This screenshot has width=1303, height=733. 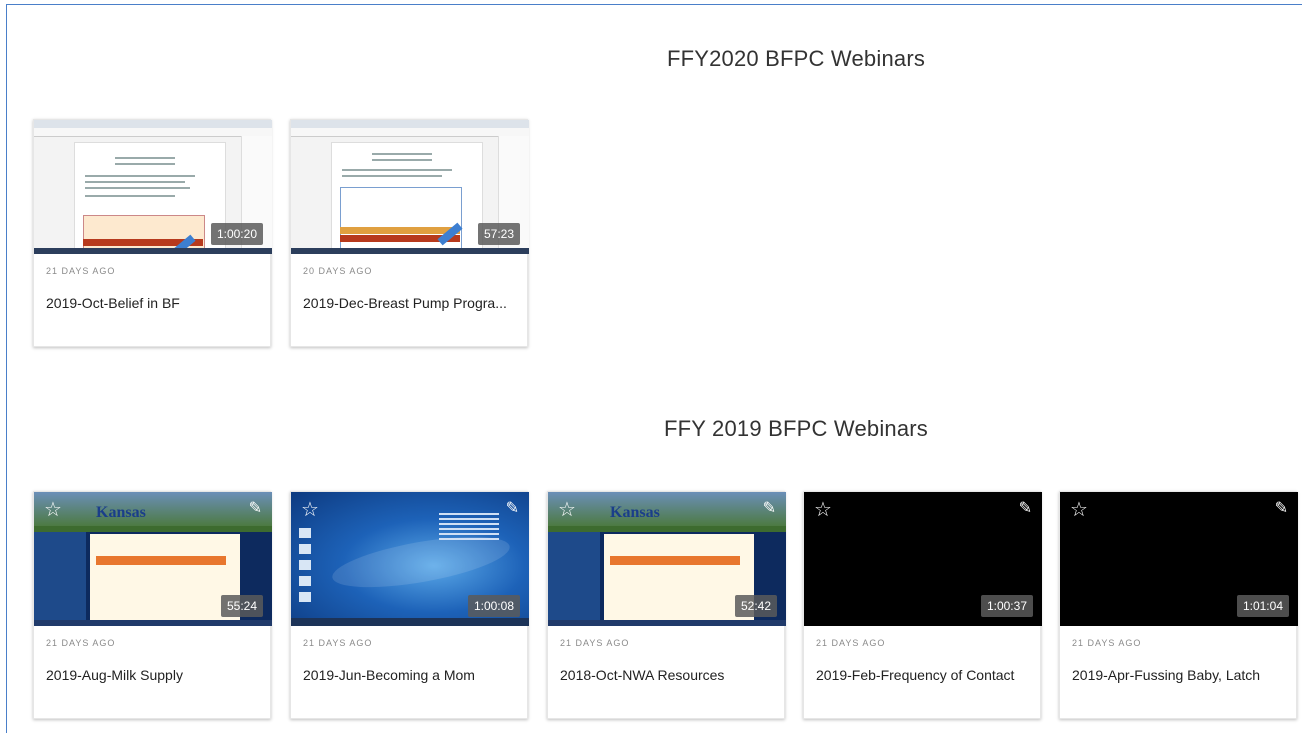 I want to click on video-title: 2019-Feb-Frequency of Contact, so click(x=922, y=675).